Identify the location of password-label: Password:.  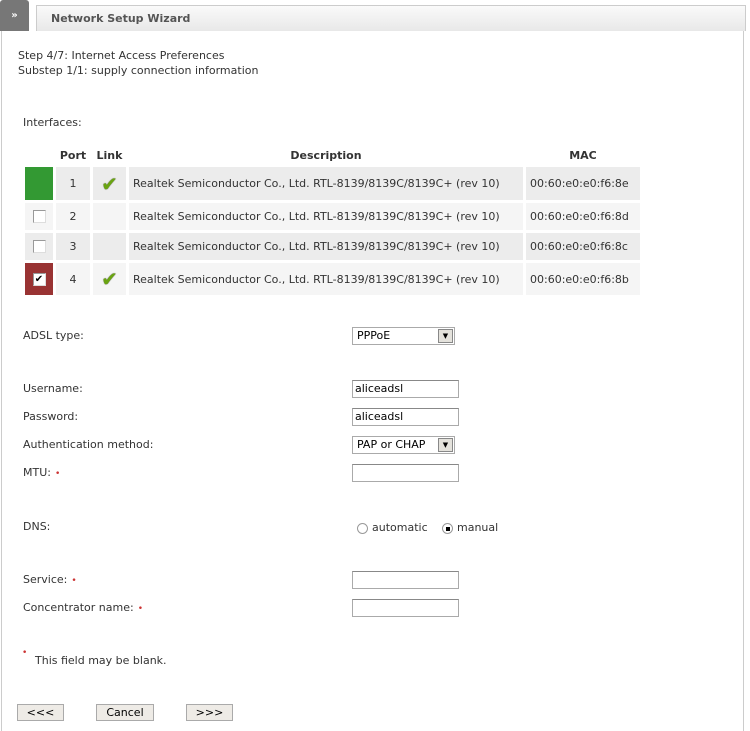
(51, 416).